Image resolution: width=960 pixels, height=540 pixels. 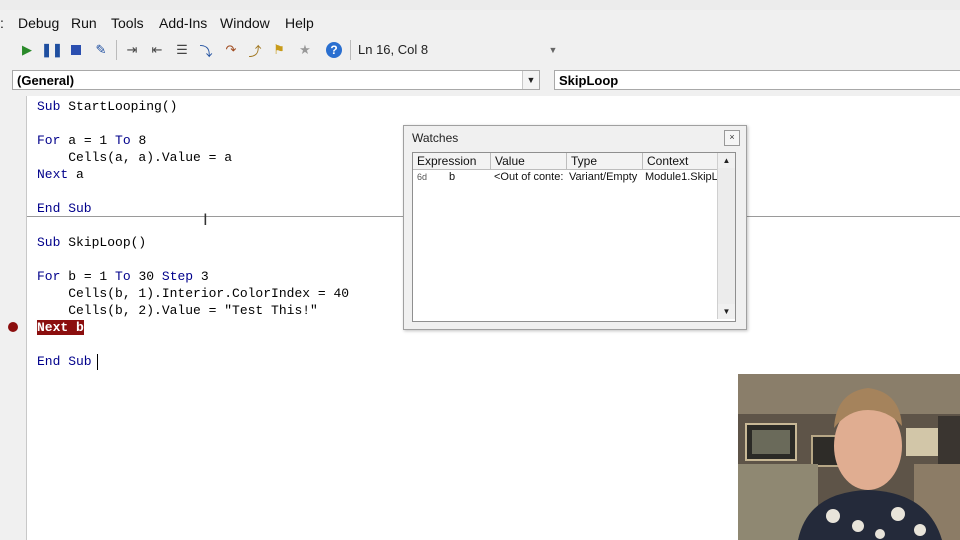 I want to click on toolbar-options-icon: ▼, so click(x=553, y=50).